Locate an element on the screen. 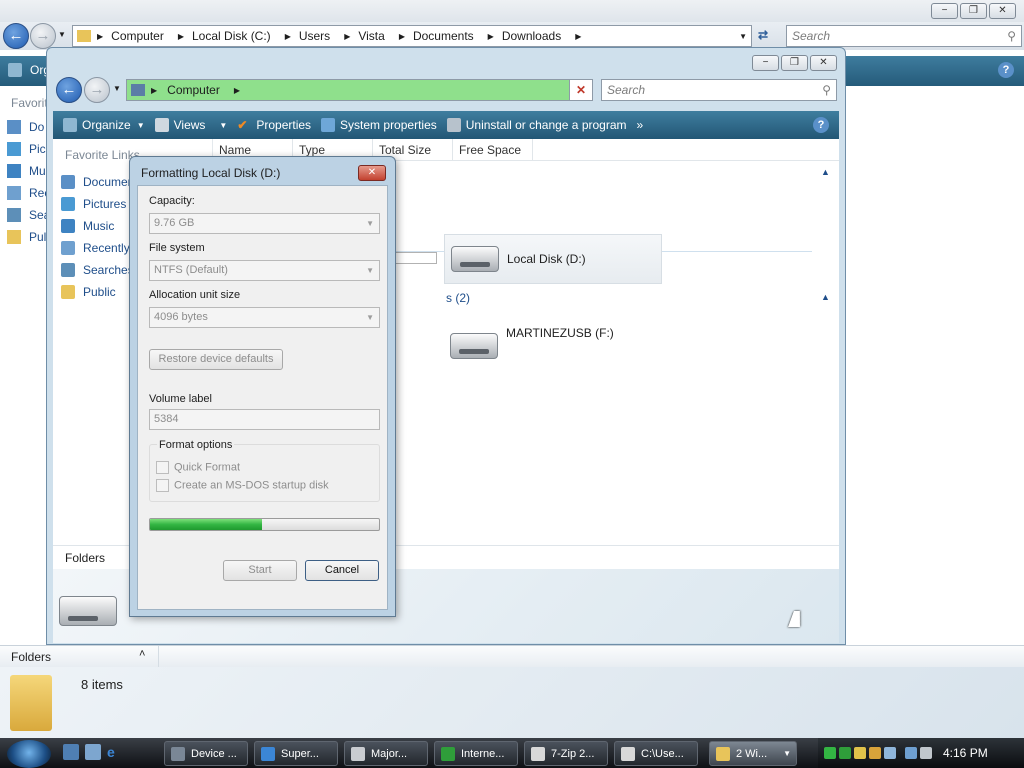  breadcrumb-downloads: Downloads is located at coordinates (531, 36).